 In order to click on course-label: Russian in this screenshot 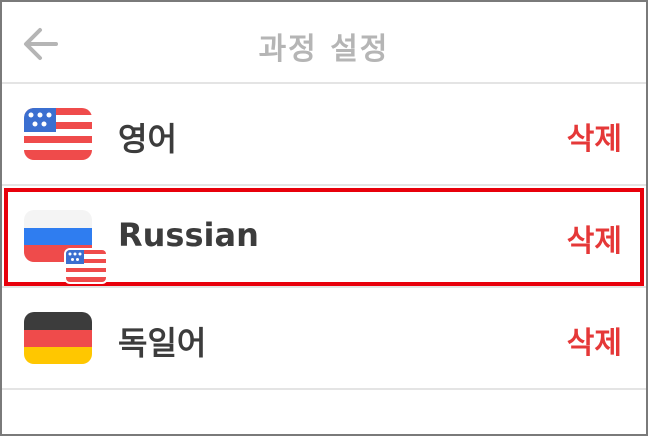, I will do `click(188, 235)`.